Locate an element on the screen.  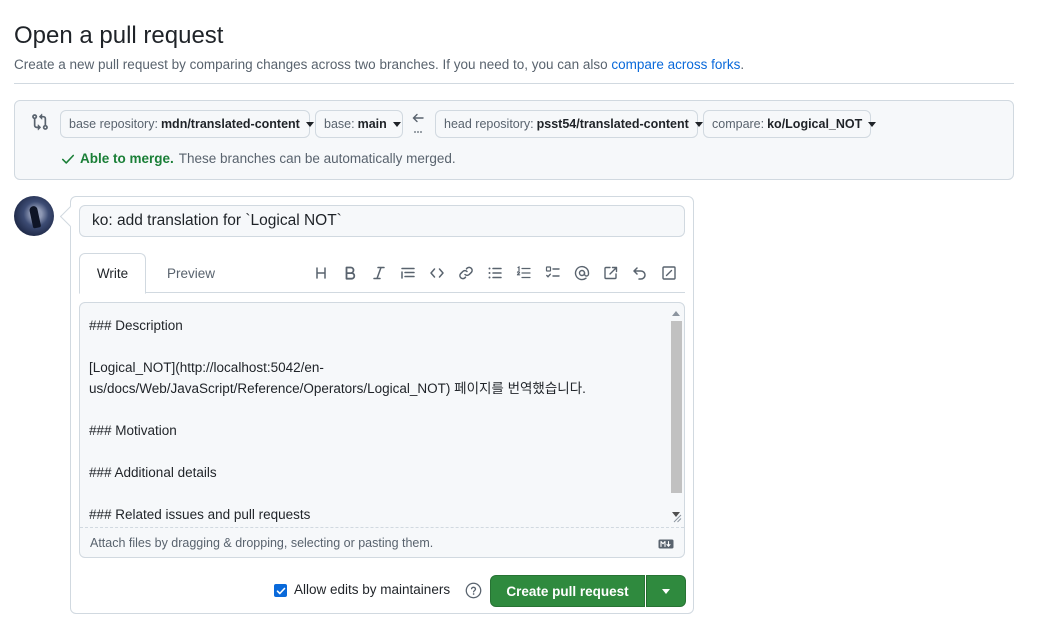
subtitle-end: . is located at coordinates (742, 64).